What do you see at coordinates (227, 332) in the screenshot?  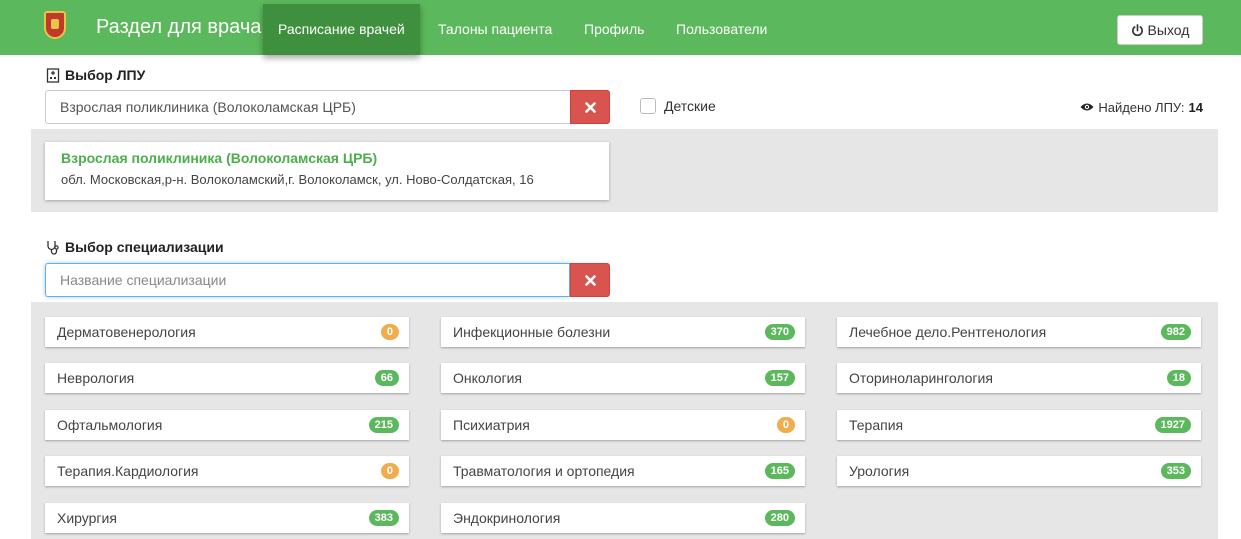 I see `spec-card: Дерматовенерология 0` at bounding box center [227, 332].